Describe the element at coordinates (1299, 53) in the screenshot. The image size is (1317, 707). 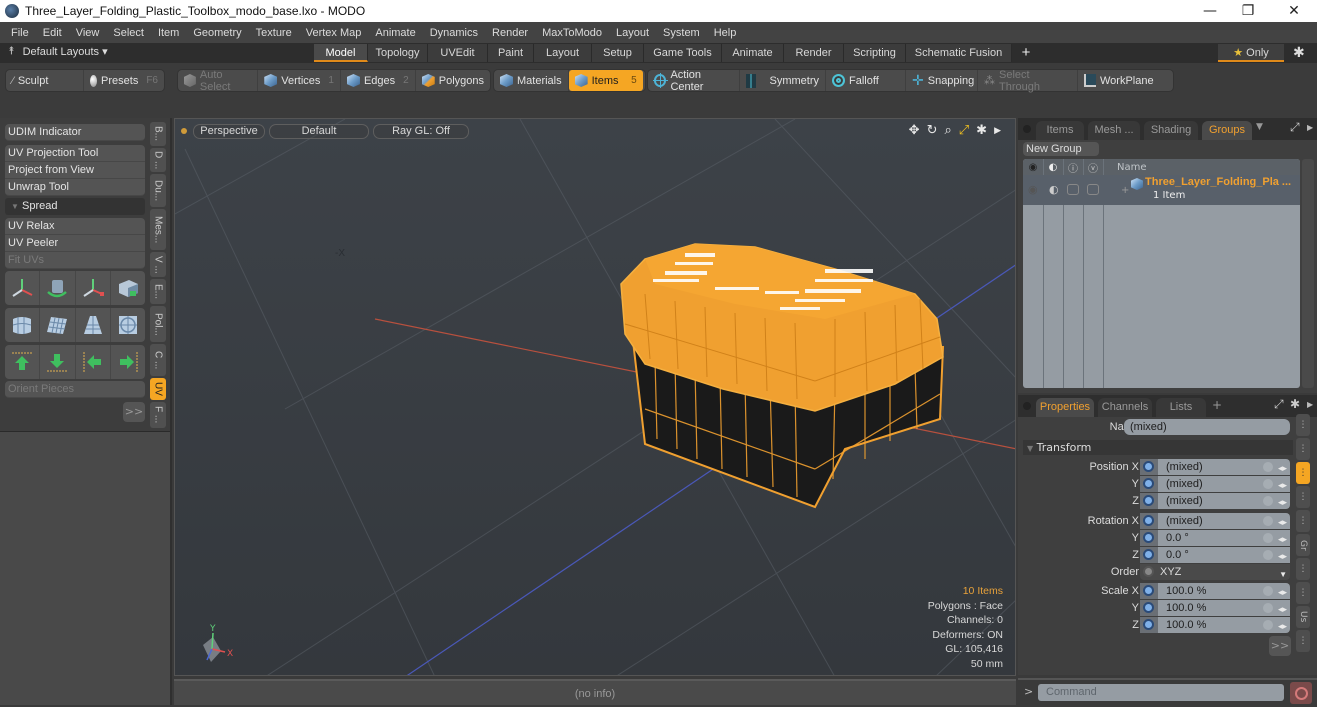
I see `gear-icon: ✱` at that location.